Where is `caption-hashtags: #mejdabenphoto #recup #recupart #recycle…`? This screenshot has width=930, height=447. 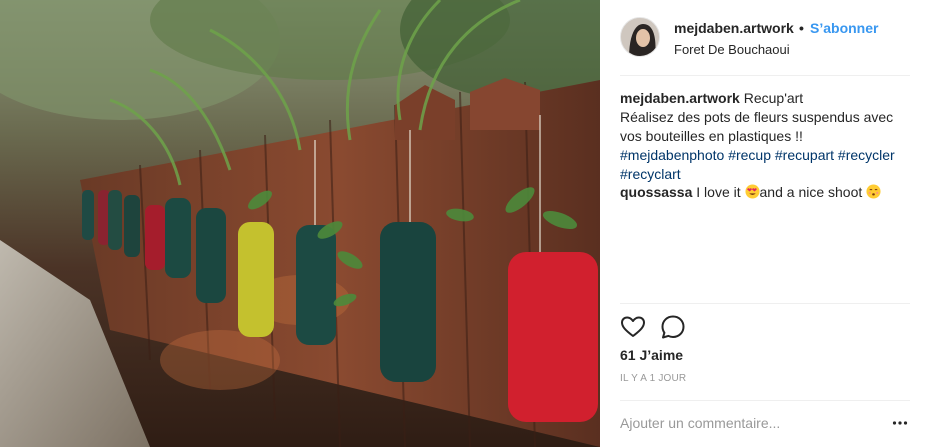 caption-hashtags: #mejdabenphoto #recup #recupart #recycle… is located at coordinates (770, 155).